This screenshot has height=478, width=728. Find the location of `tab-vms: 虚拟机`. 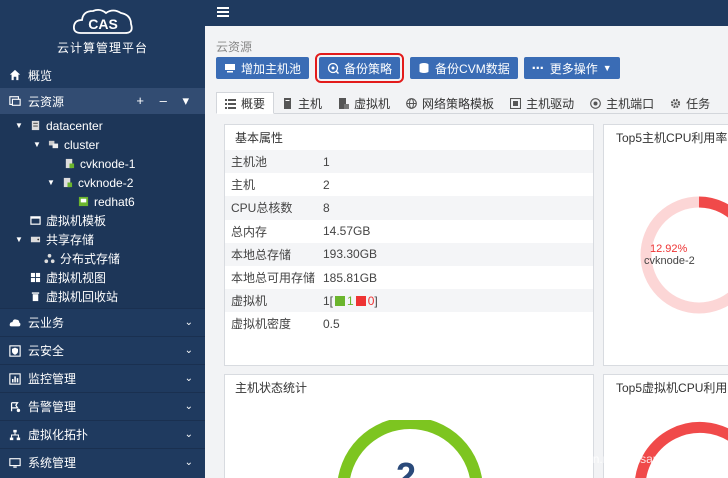

tab-vms: 虚拟机 is located at coordinates (364, 103).